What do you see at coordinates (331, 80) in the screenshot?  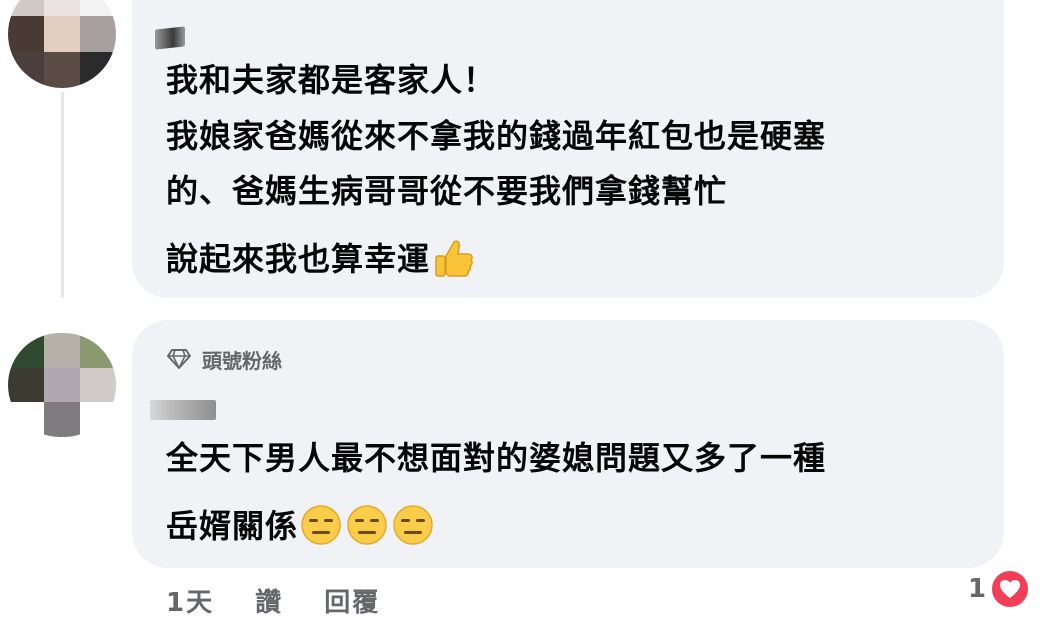 I see `comment-text-line: 我和夫家都是客家人！` at bounding box center [331, 80].